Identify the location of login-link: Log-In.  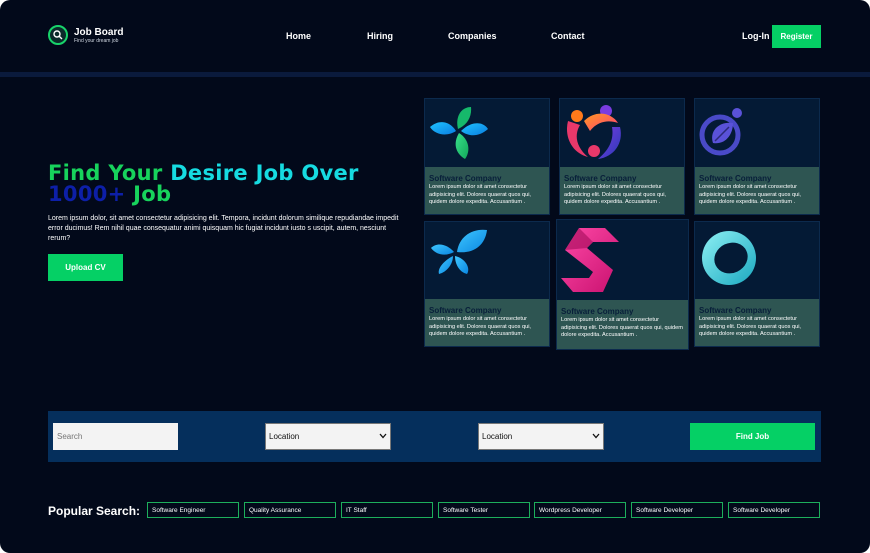
(756, 36).